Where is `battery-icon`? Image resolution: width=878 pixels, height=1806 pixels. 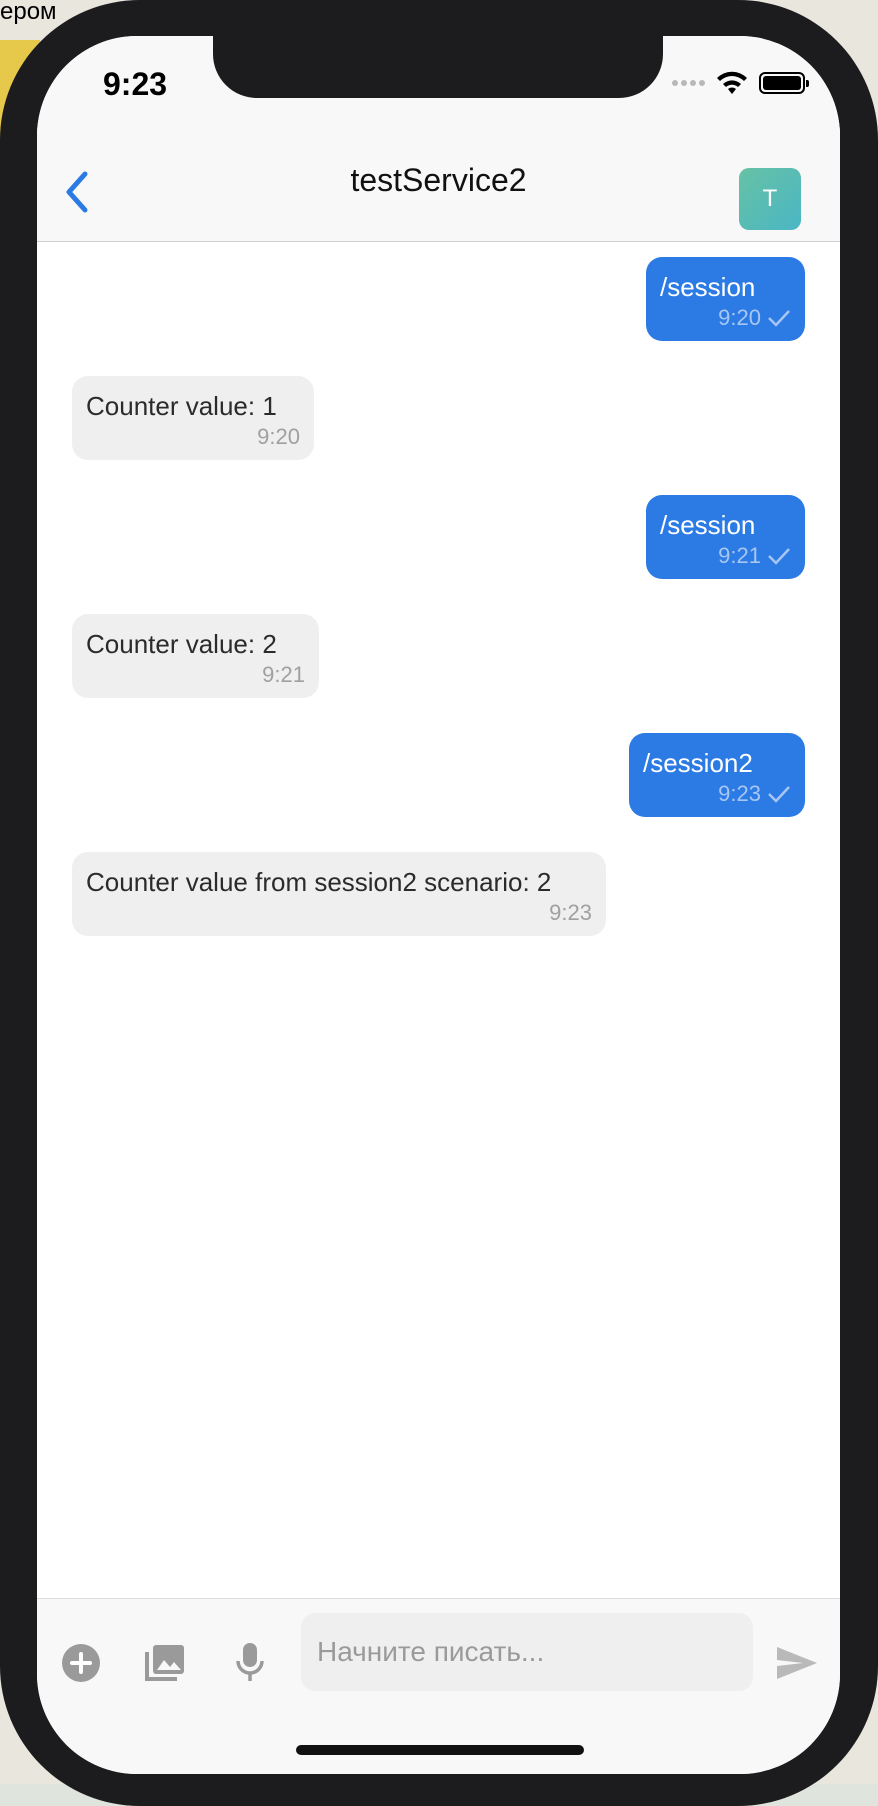
battery-icon is located at coordinates (784, 83).